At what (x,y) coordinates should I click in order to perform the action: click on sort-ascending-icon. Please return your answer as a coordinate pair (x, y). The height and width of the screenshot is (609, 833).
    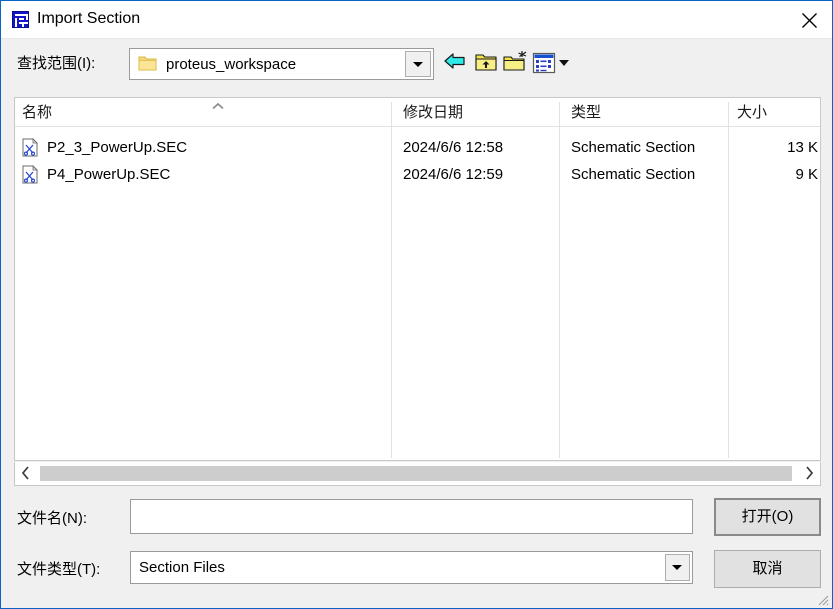
    Looking at the image, I should click on (218, 106).